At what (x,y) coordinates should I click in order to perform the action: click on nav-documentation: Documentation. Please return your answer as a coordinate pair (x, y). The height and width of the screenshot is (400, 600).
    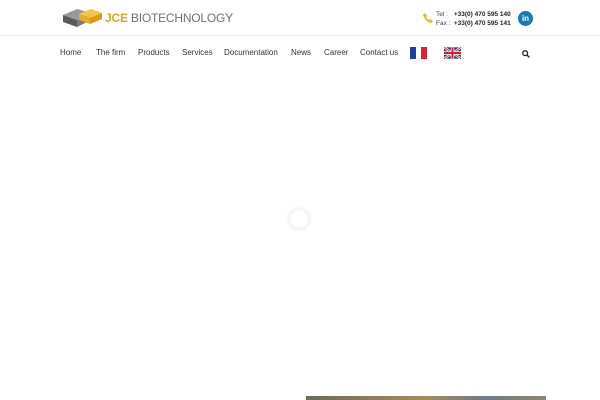
    Looking at the image, I should click on (251, 53).